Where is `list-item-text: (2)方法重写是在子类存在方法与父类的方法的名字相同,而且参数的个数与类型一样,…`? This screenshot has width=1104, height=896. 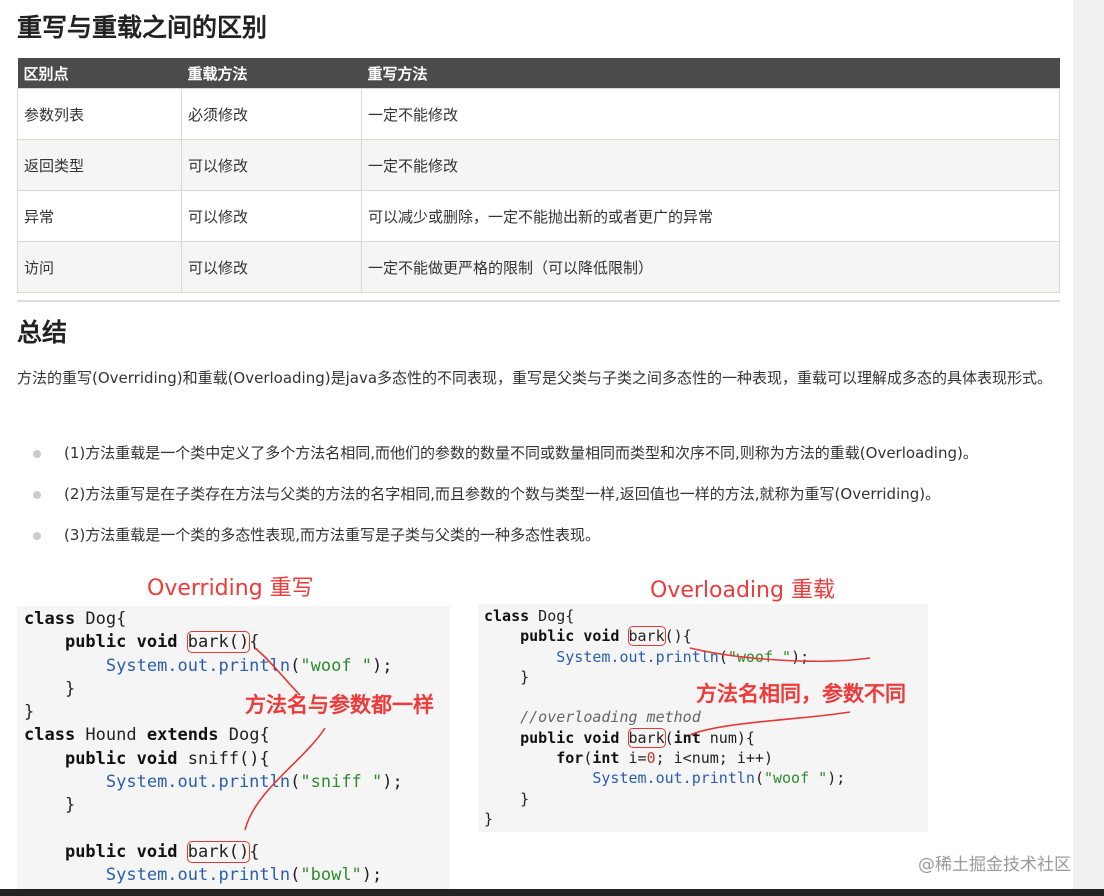
list-item-text: (2)方法重写是在子类存在方法与父类的方法的名字相同,而且参数的个数与类型一样,… is located at coordinates (502, 494).